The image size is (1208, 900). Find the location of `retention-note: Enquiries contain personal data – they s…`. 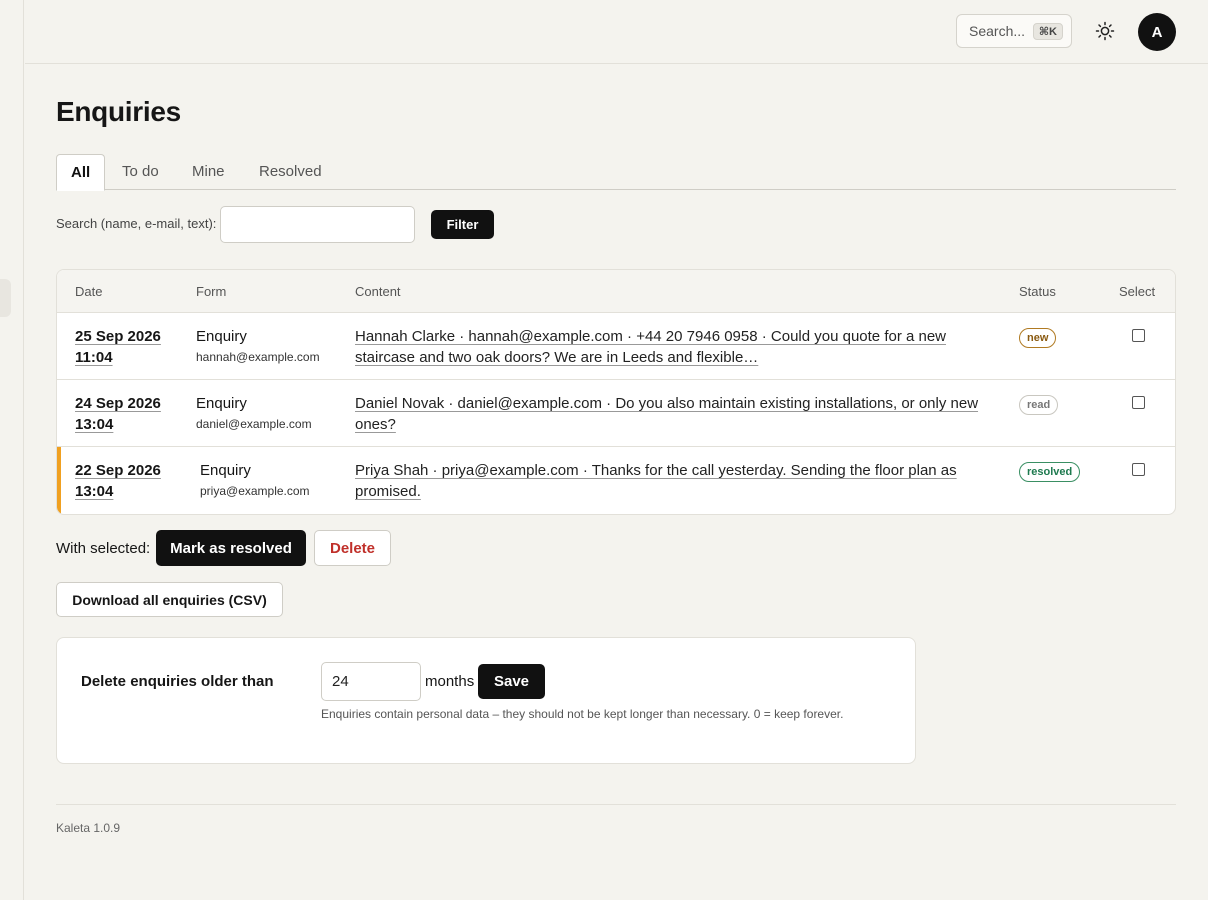

retention-note: Enquiries contain personal data – they s… is located at coordinates (582, 714).